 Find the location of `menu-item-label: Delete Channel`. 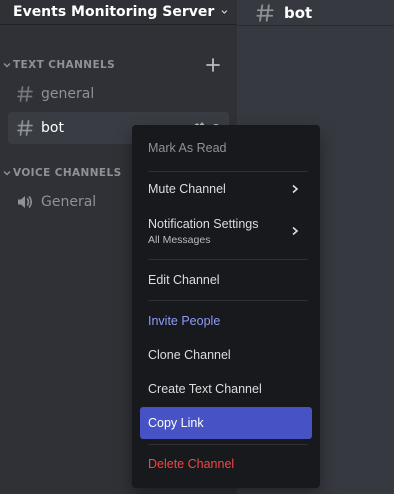

menu-item-label: Delete Channel is located at coordinates (191, 464).